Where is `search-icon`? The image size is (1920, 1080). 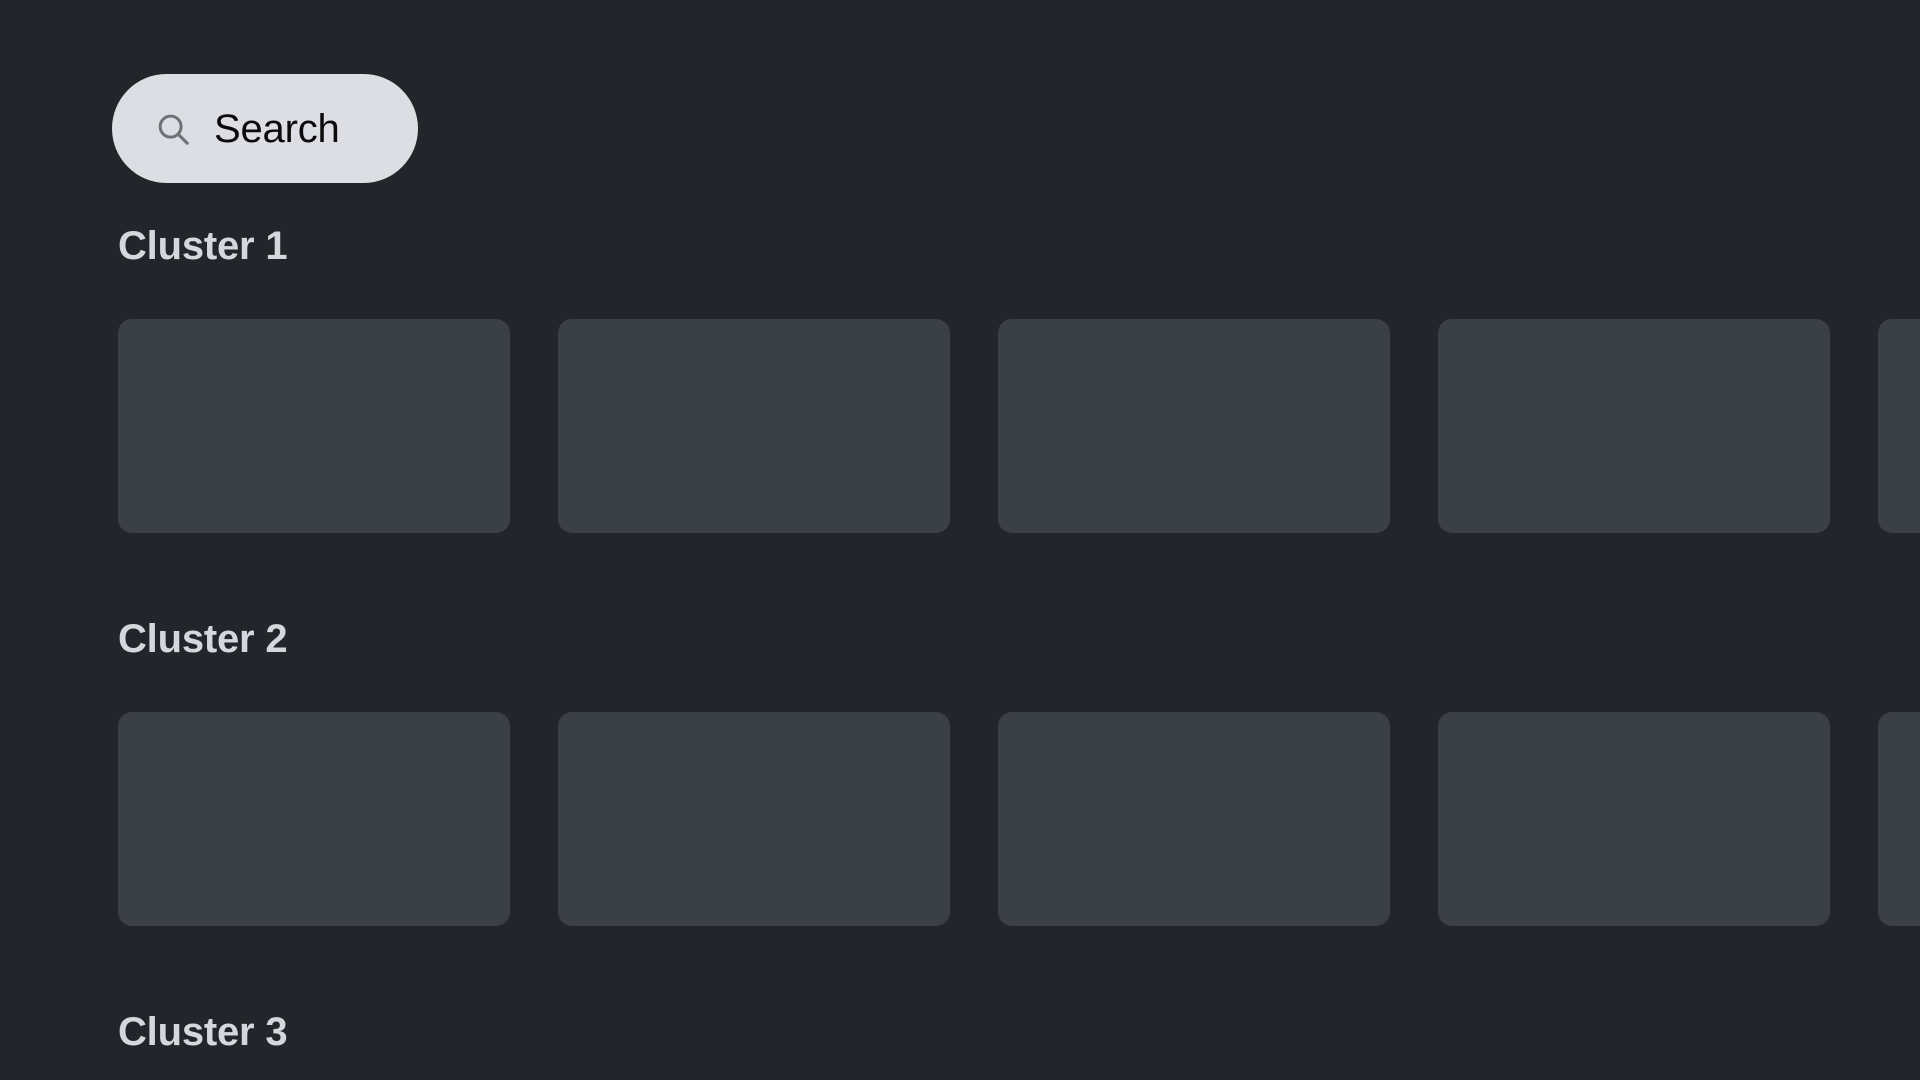 search-icon is located at coordinates (173, 129).